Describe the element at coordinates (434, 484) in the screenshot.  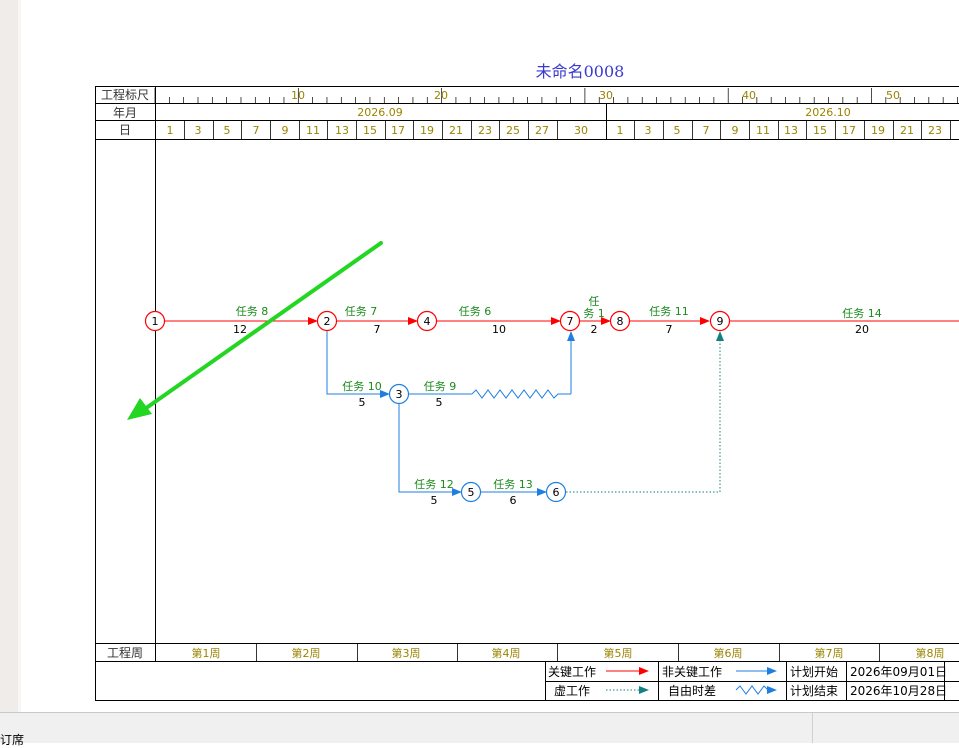
I see `task-label: 任务 12` at that location.